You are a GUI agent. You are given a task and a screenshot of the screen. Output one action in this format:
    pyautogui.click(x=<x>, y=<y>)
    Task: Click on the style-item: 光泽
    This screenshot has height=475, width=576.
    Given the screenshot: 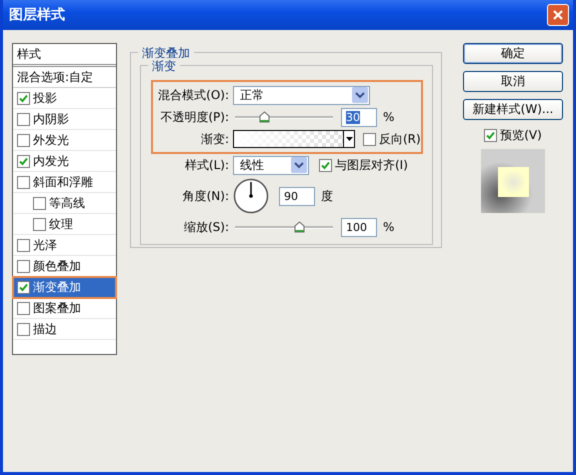 What is the action you would take?
    pyautogui.click(x=64, y=245)
    